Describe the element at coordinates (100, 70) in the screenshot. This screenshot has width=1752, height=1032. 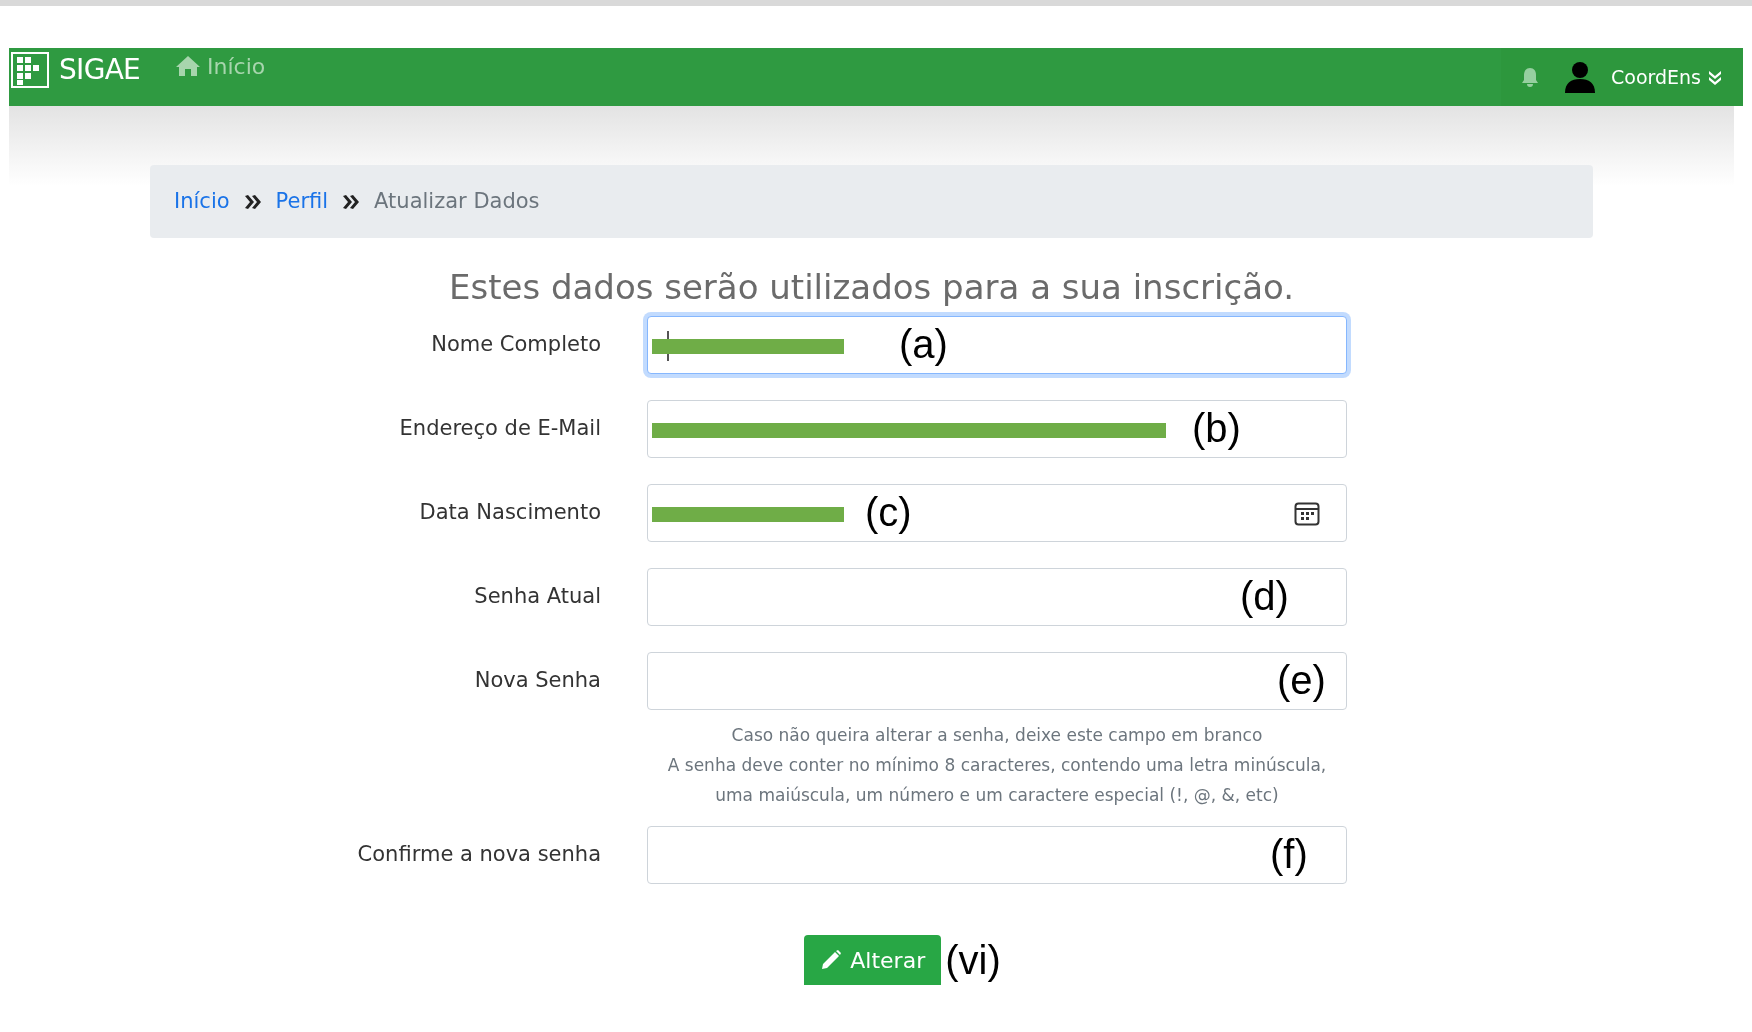
I see `brand-name: SIGAE` at that location.